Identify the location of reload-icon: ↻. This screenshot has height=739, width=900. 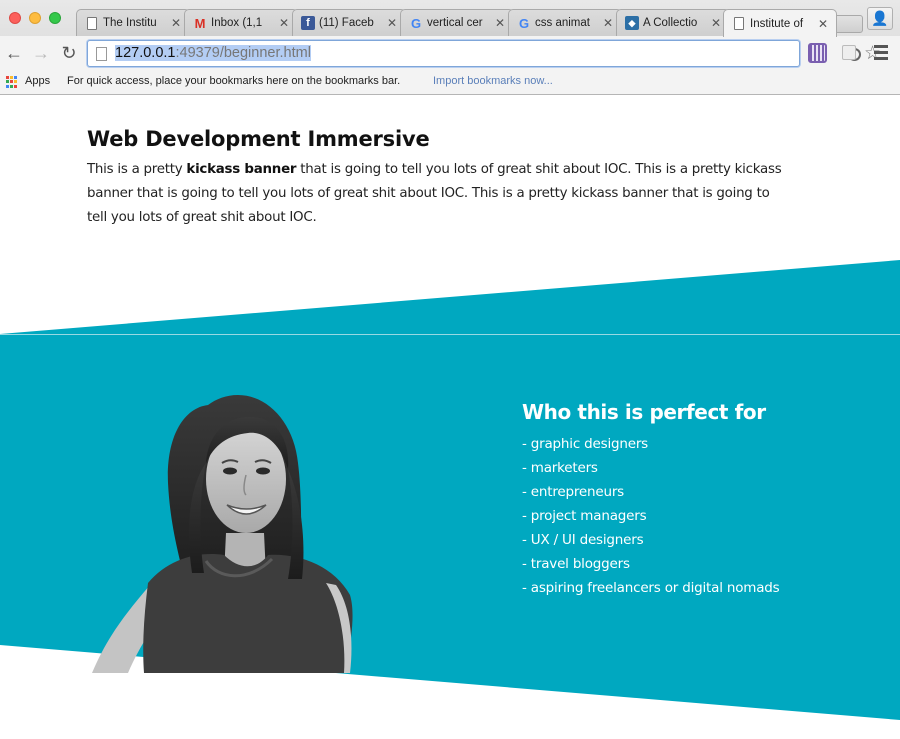
(69, 53).